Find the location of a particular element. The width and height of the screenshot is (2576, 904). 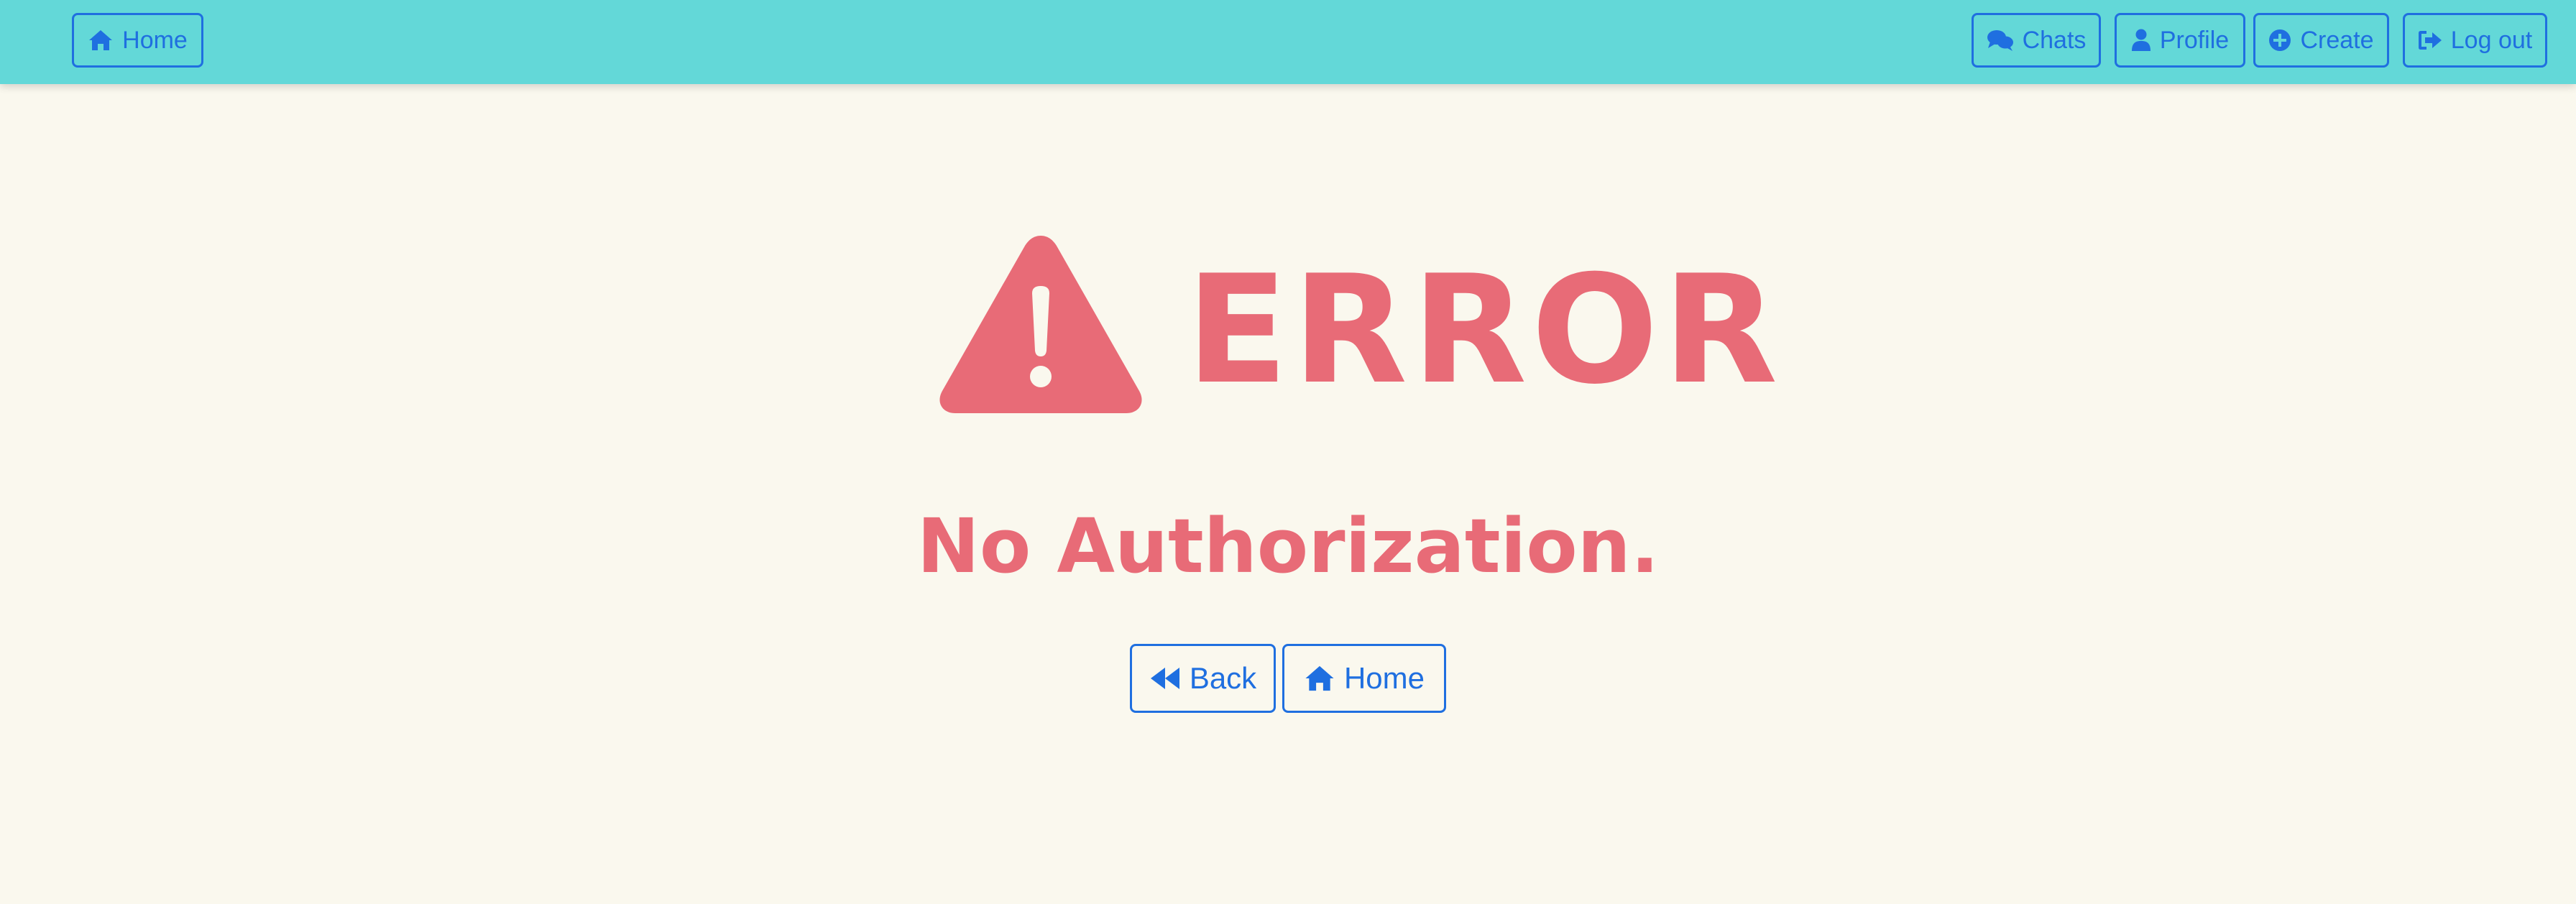

nav-profile-label: Profile is located at coordinates (2194, 40).